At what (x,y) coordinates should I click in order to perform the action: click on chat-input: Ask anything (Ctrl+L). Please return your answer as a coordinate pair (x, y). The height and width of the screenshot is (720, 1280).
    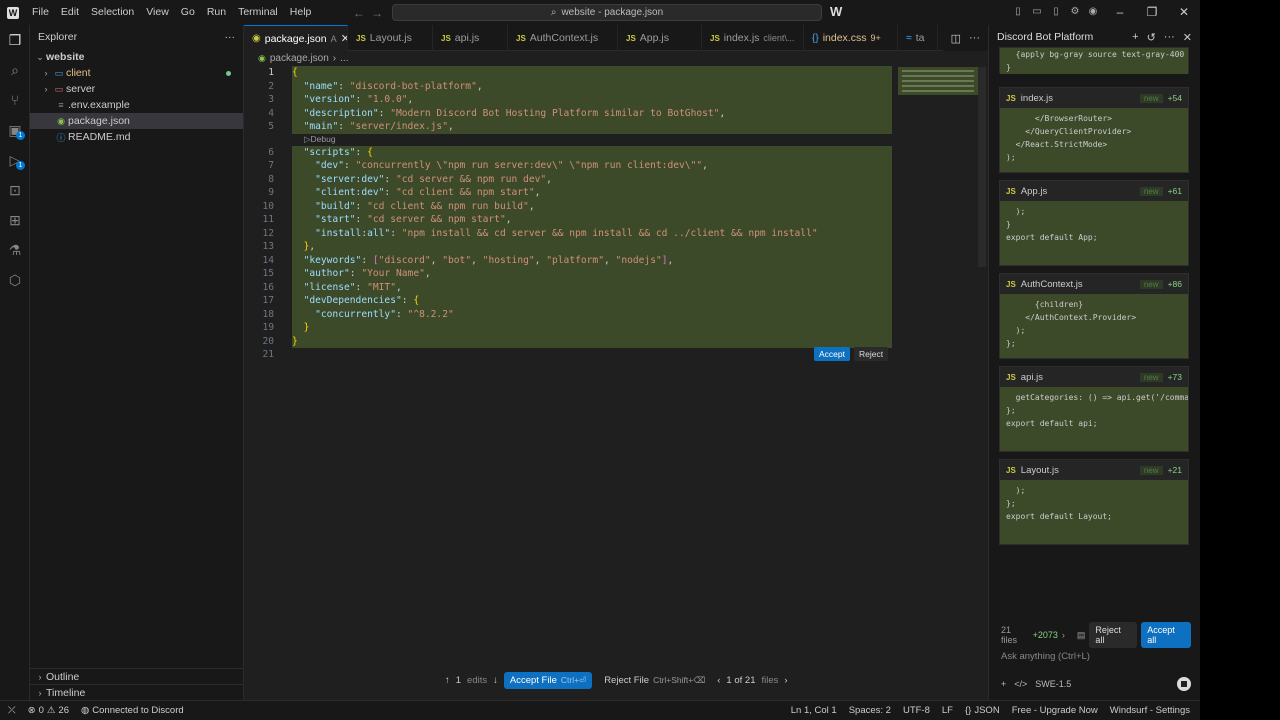
    Looking at the image, I should click on (1045, 656).